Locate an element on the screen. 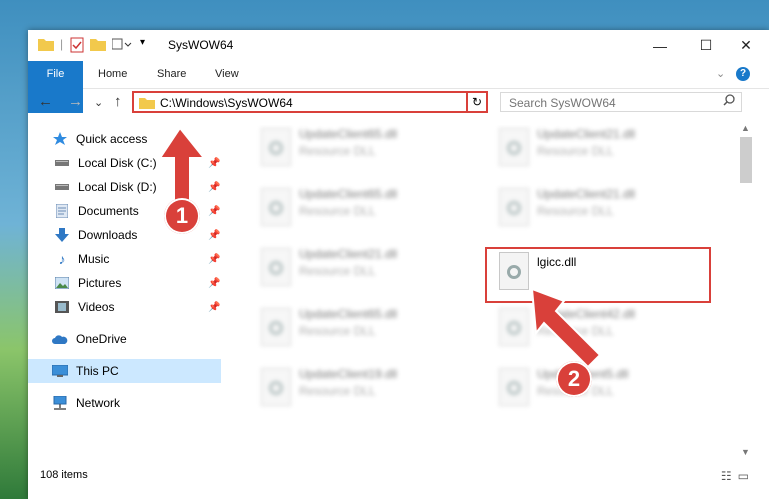 Image resolution: width=769 pixels, height=499 pixels. sidebar-item-label: Pictures is located at coordinates (100, 283).